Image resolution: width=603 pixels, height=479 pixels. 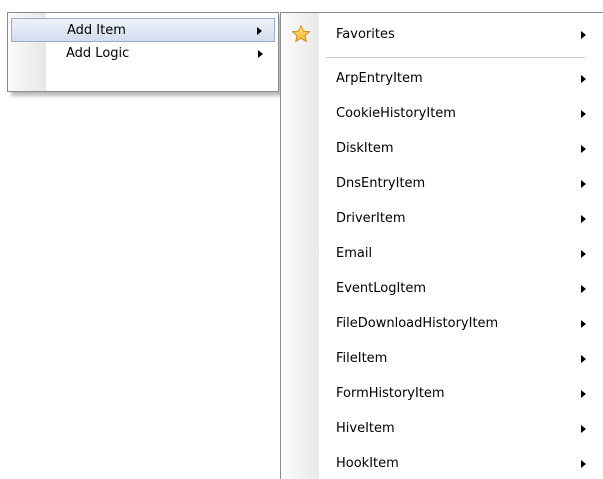 What do you see at coordinates (442, 149) in the screenshot?
I see `menu-item-disk-item: DiskItem` at bounding box center [442, 149].